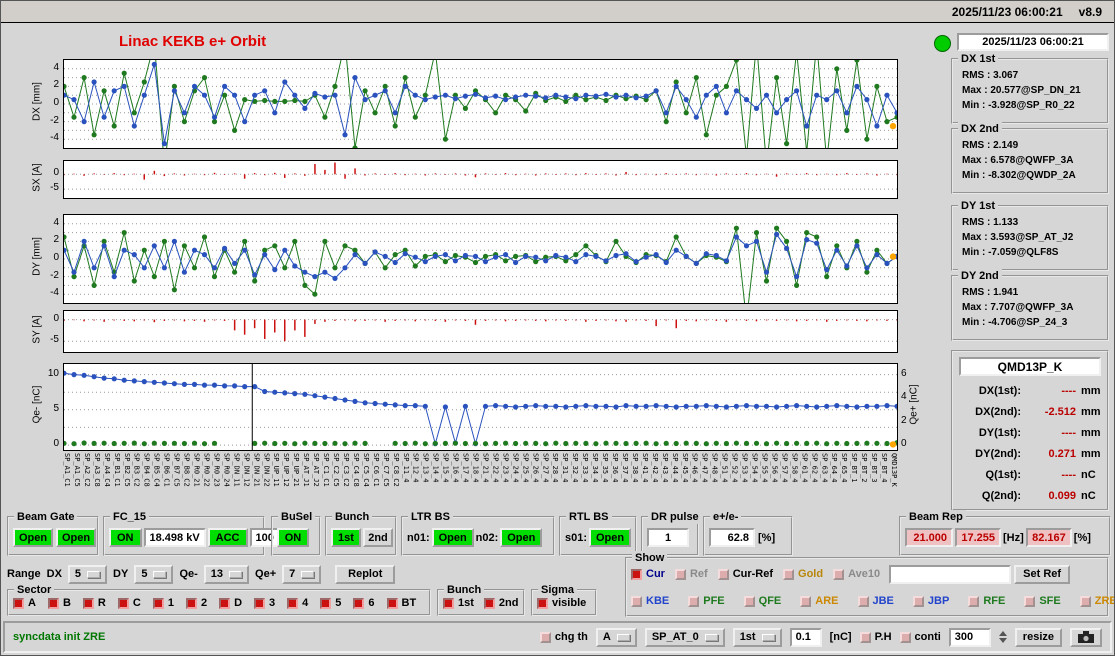 This screenshot has width=1115, height=656. I want to click on monitor-row: DX(1st): ---- mm, so click(1030, 390).